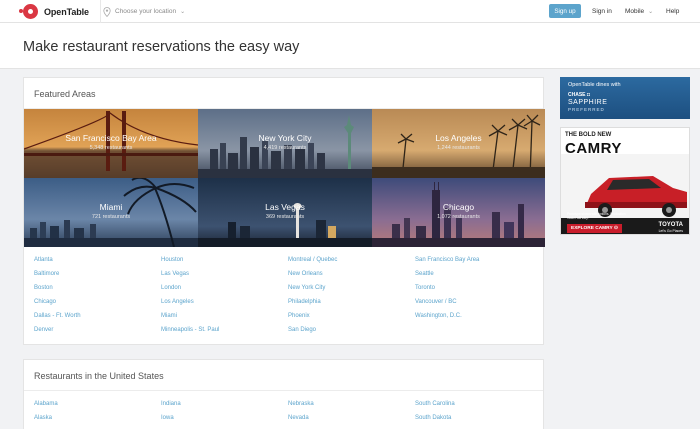  I want to click on state-link: Alabama, so click(97, 406).